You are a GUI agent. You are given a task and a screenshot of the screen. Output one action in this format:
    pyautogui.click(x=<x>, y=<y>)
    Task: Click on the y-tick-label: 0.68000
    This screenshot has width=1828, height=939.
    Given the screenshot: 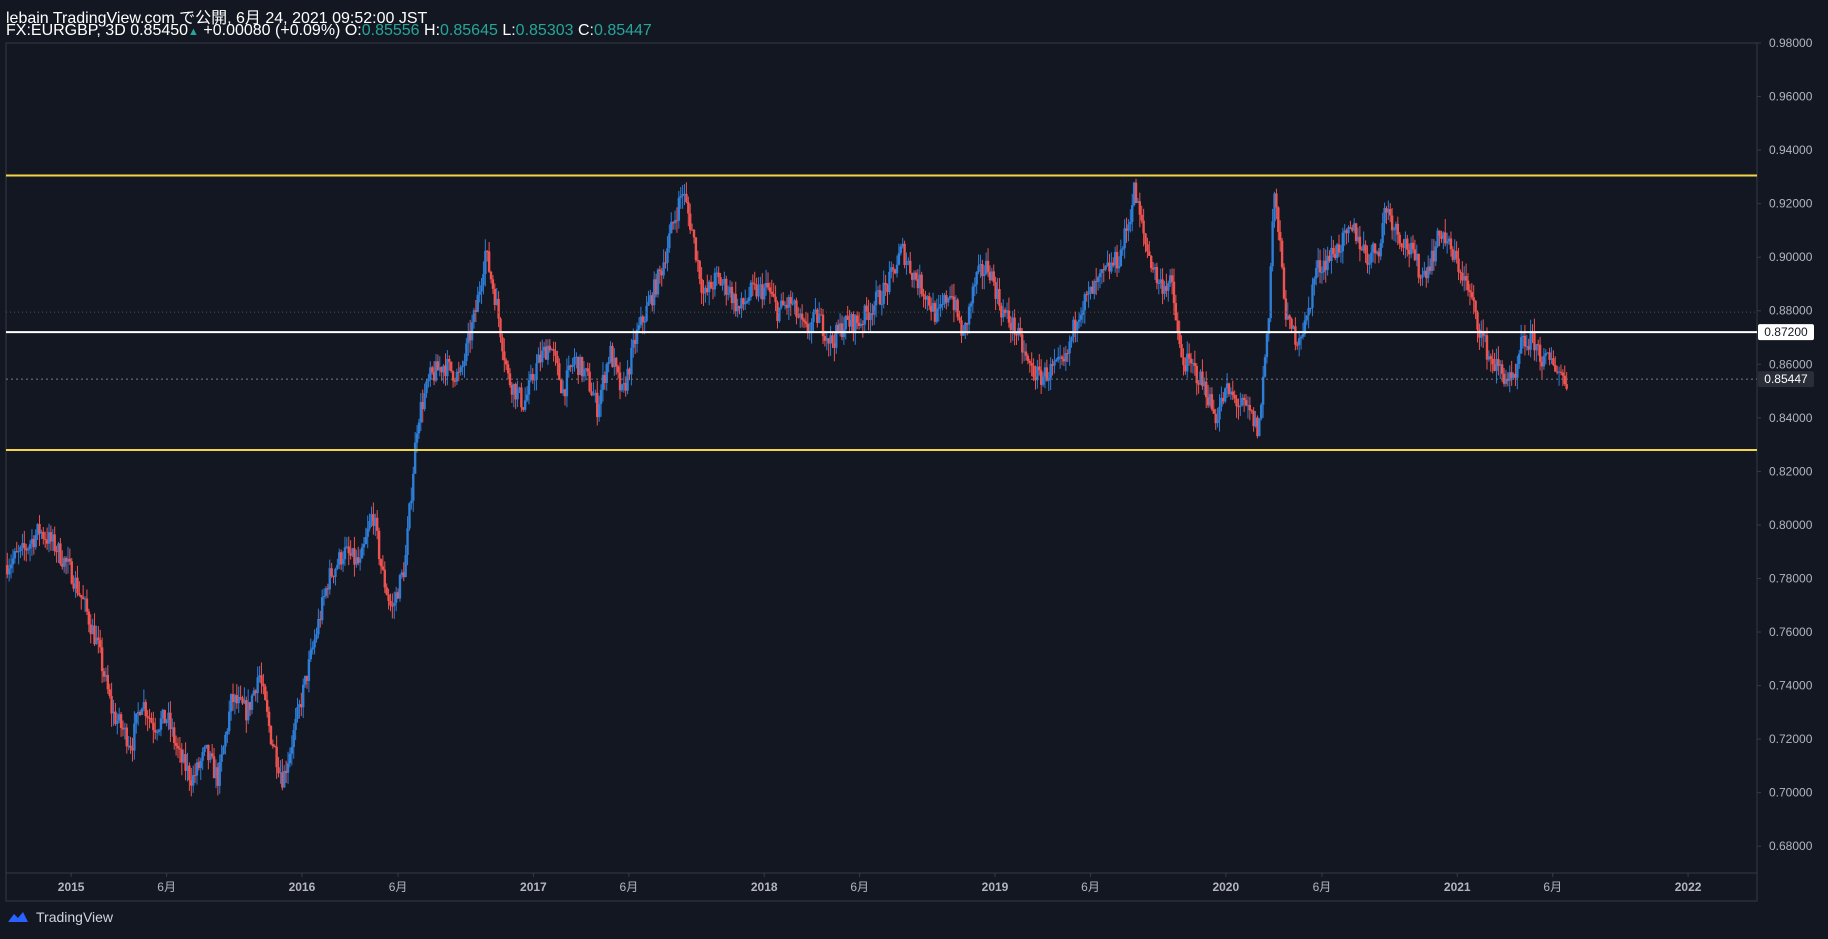 What is the action you would take?
    pyautogui.click(x=1791, y=846)
    